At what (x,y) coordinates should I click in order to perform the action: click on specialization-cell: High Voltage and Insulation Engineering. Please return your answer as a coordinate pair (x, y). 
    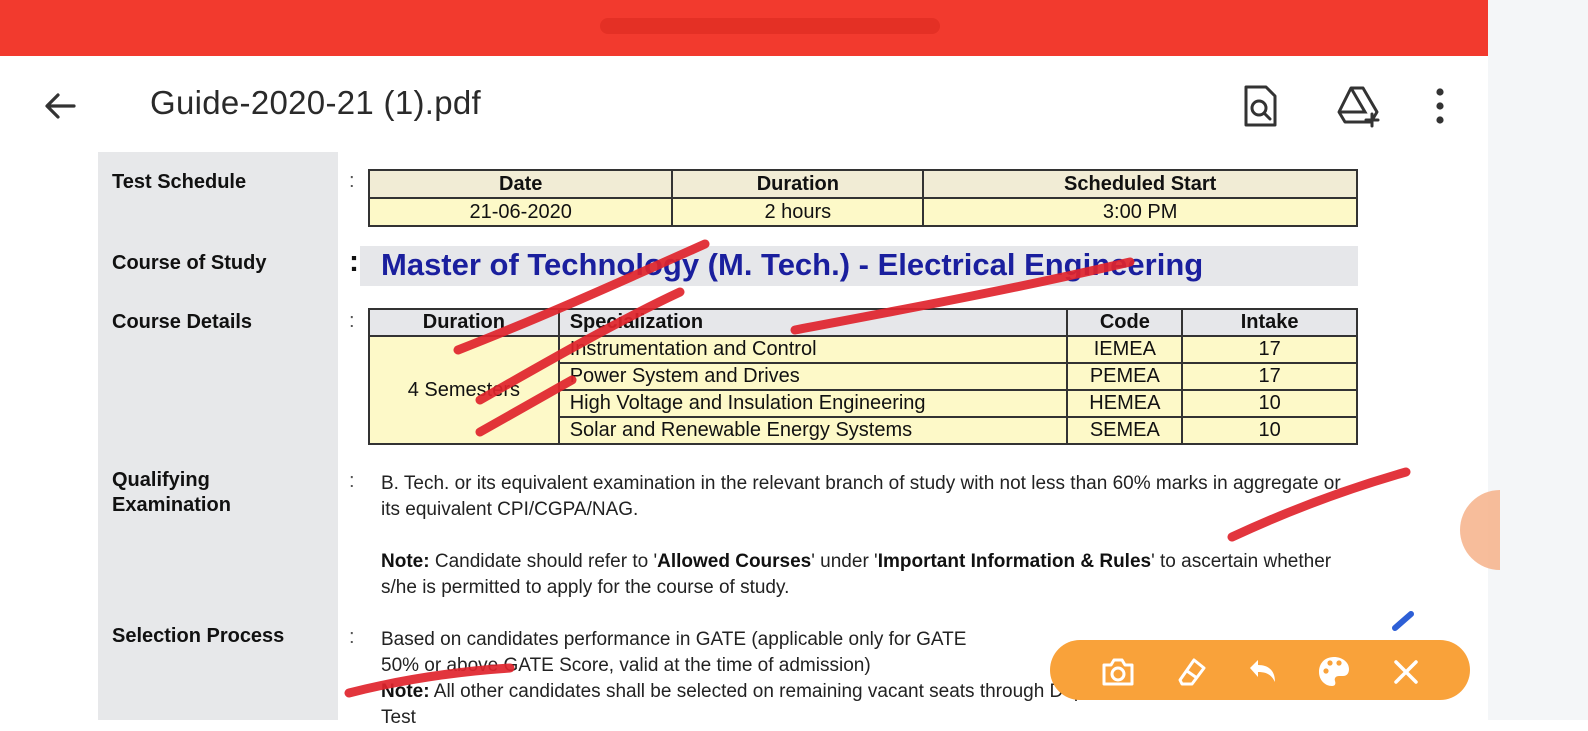
    Looking at the image, I should click on (813, 403).